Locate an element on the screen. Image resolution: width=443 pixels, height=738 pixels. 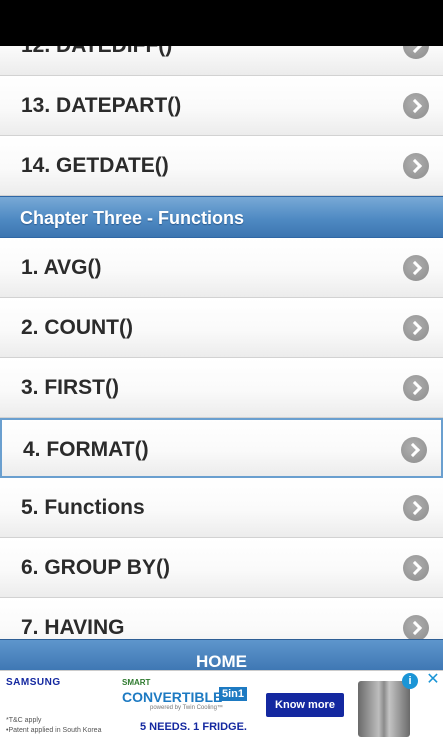
status-bar is located at coordinates (221, 23).